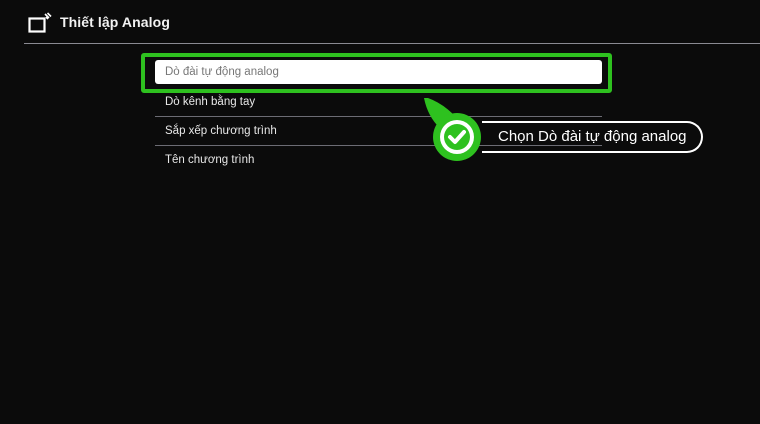 This screenshot has width=760, height=424. Describe the element at coordinates (40, 22) in the screenshot. I see `tv-antenna-icon` at that location.